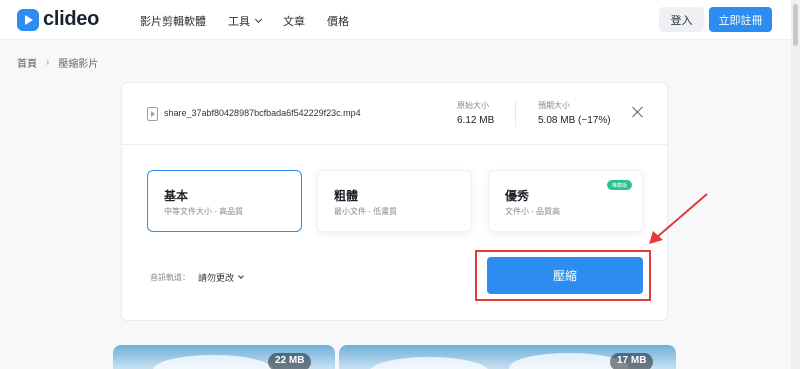  I want to click on estimated-size-value: 5.08 MB (−17%), so click(574, 120).